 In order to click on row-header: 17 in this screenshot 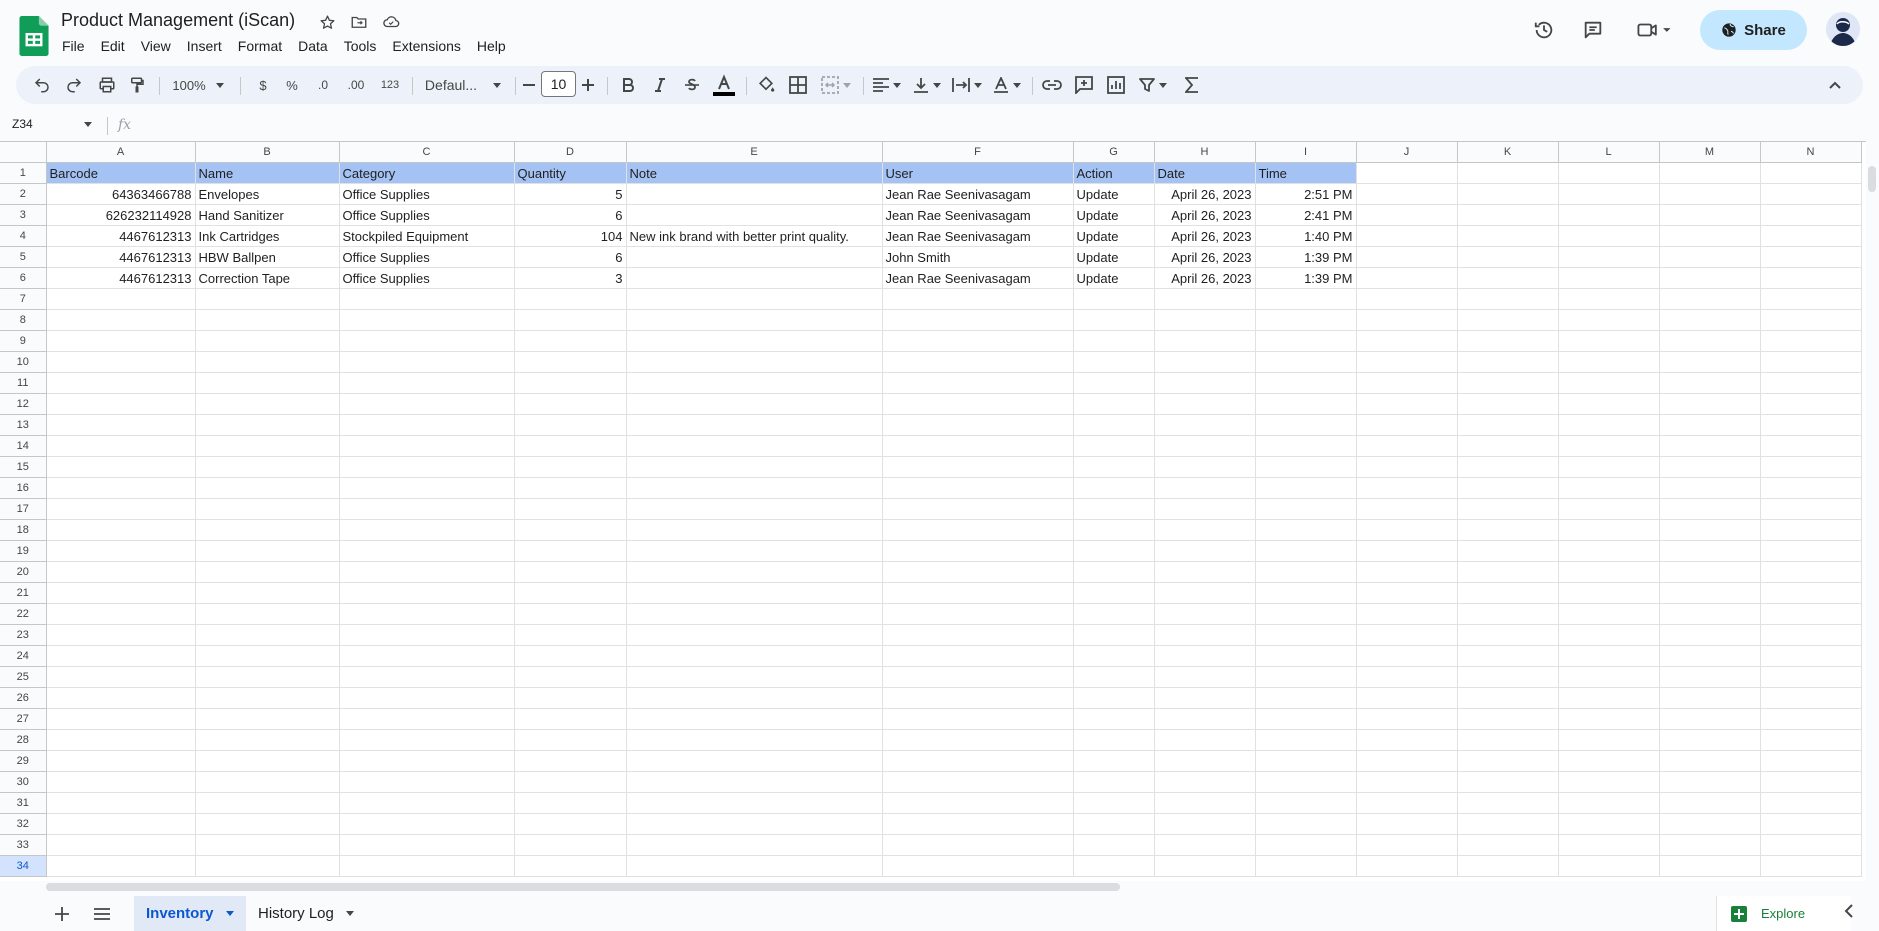, I will do `click(23, 509)`.